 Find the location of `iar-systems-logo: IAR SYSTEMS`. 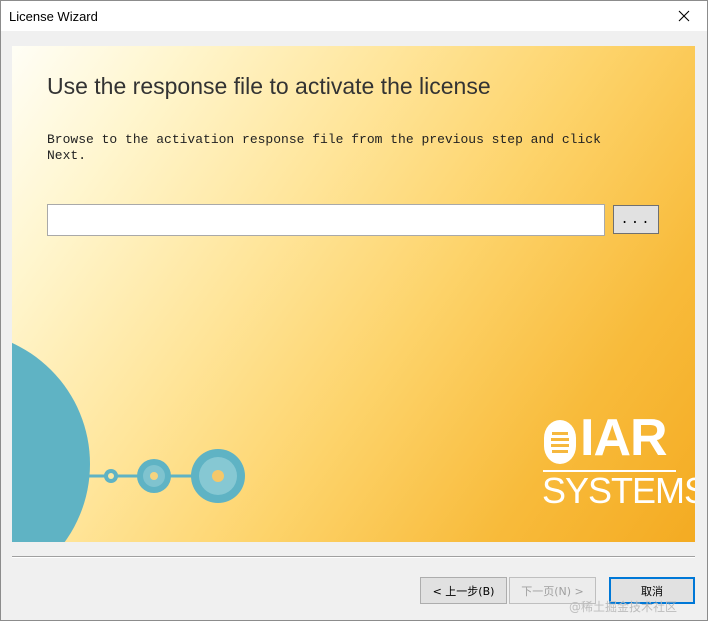

iar-systems-logo: IAR SYSTEMS is located at coordinates (617, 459).